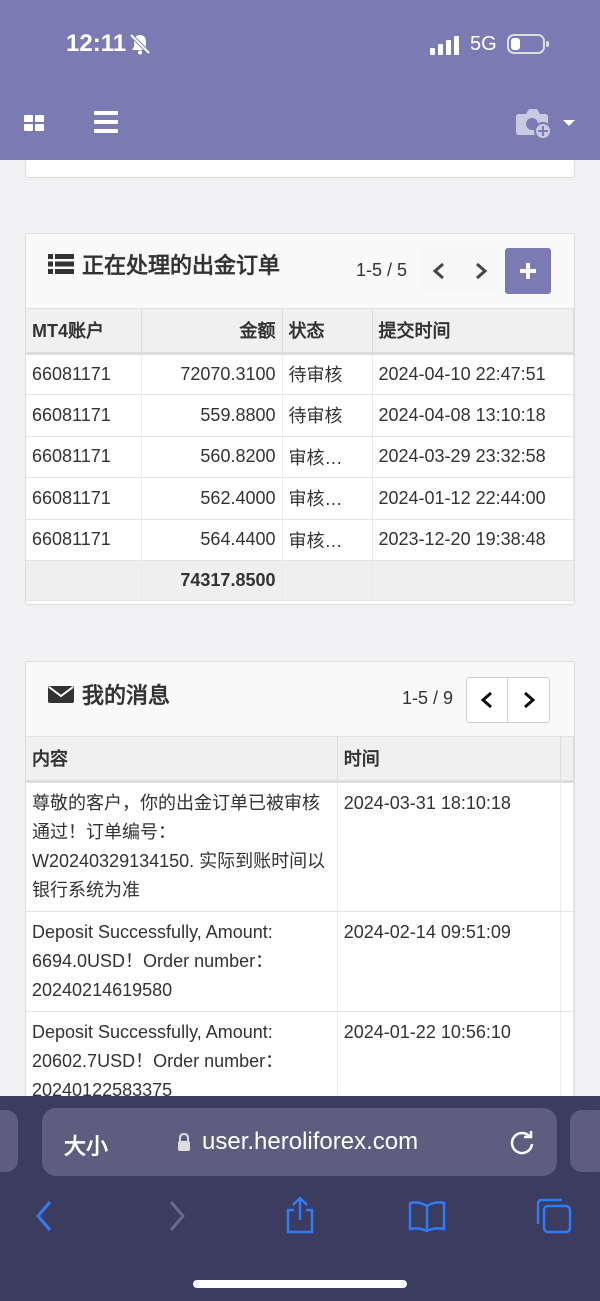 The width and height of the screenshot is (600, 1301). I want to click on orders-header-row: MT4账户 金额 状态 提交时间, so click(300, 332).